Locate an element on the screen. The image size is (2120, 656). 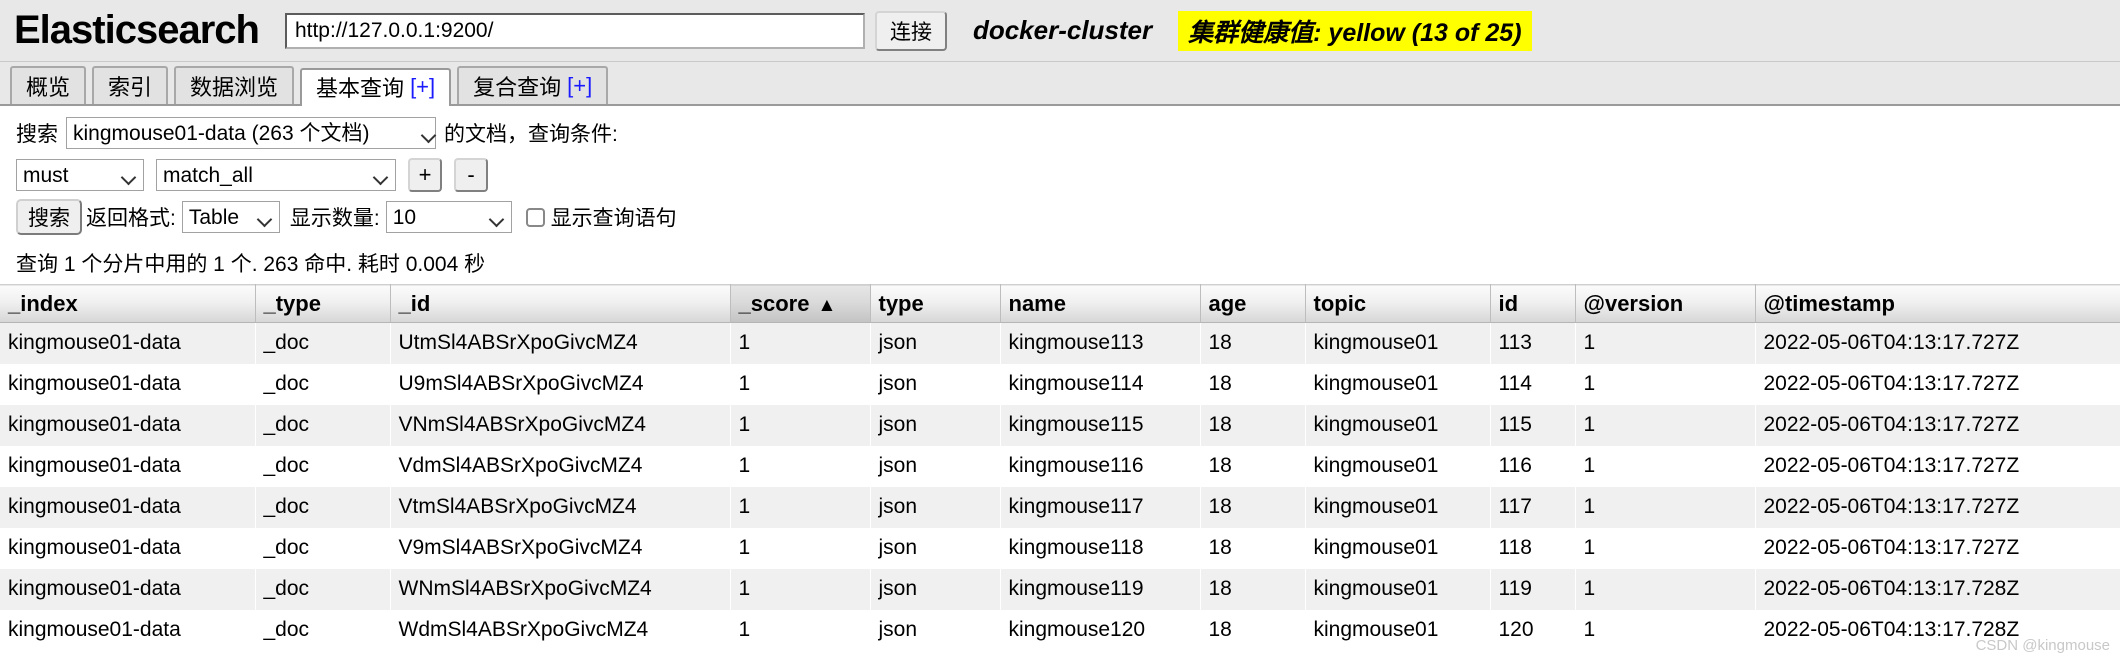
tab-basic-query-label: 基本查询 is located at coordinates (360, 88).